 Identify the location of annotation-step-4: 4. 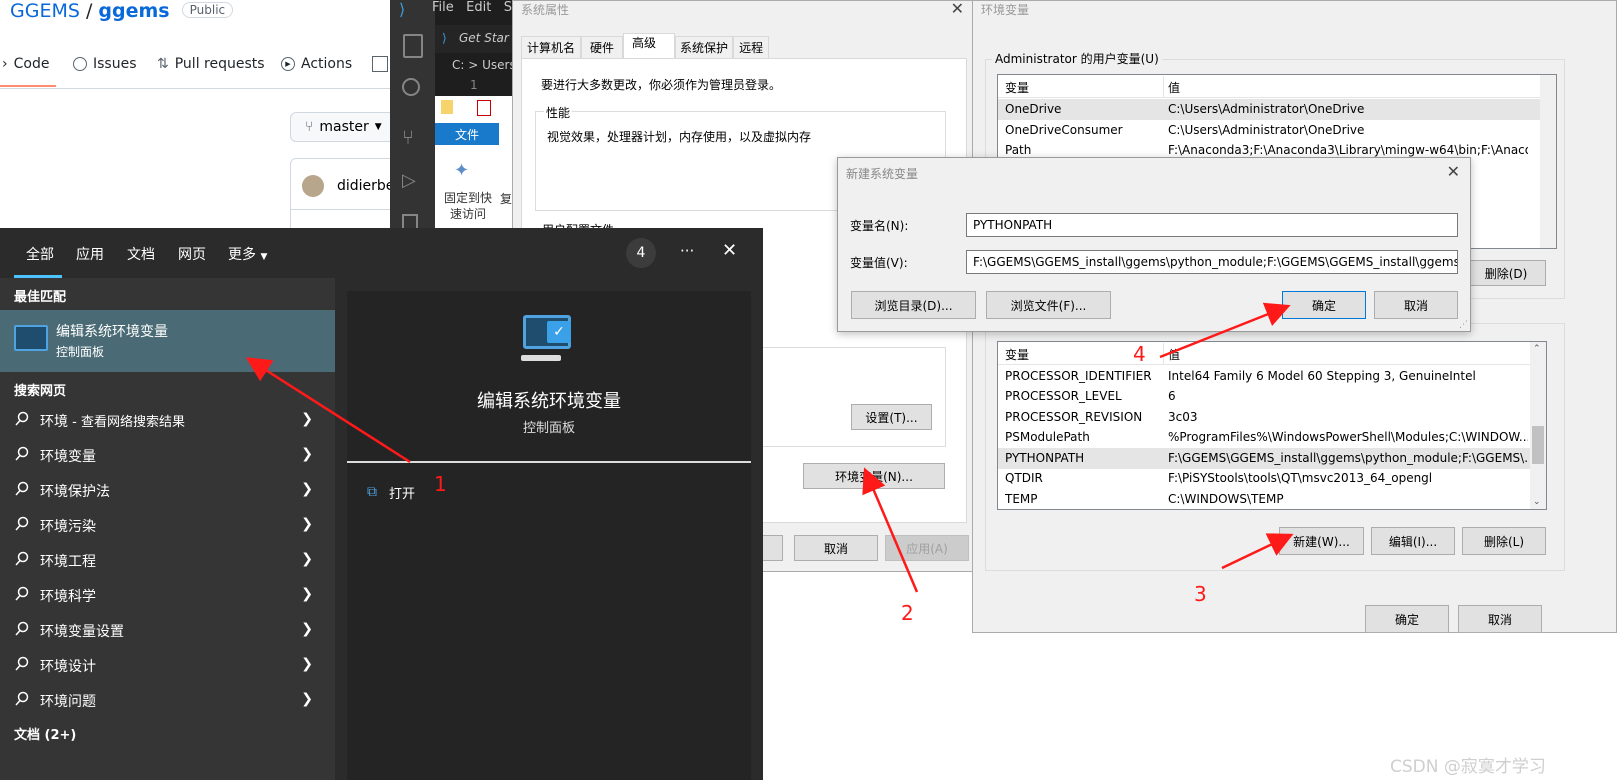
(1139, 354).